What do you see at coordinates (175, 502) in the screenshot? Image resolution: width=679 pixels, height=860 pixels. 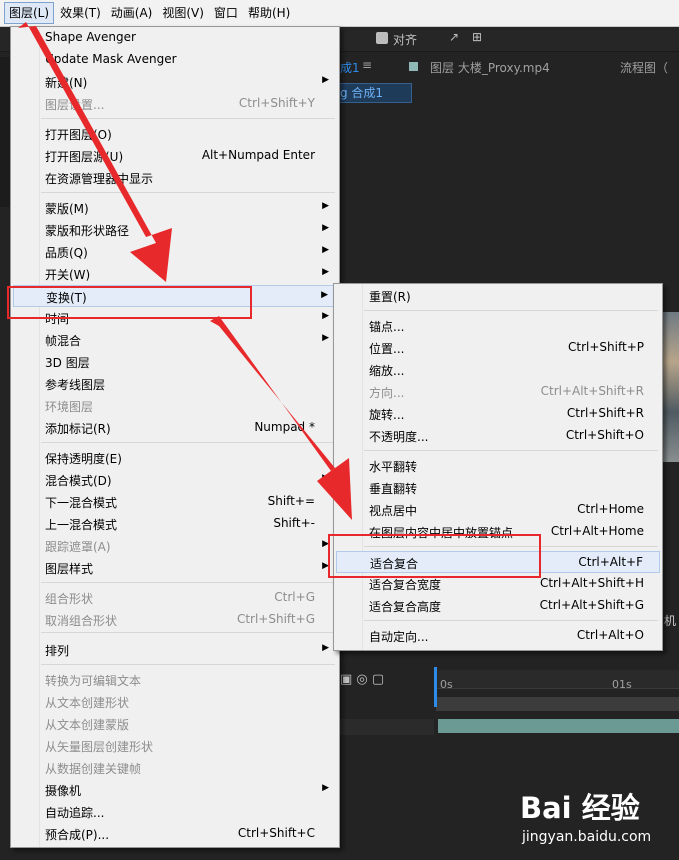 I see `layer-menu-item: 下一混合模式 Shift+=` at bounding box center [175, 502].